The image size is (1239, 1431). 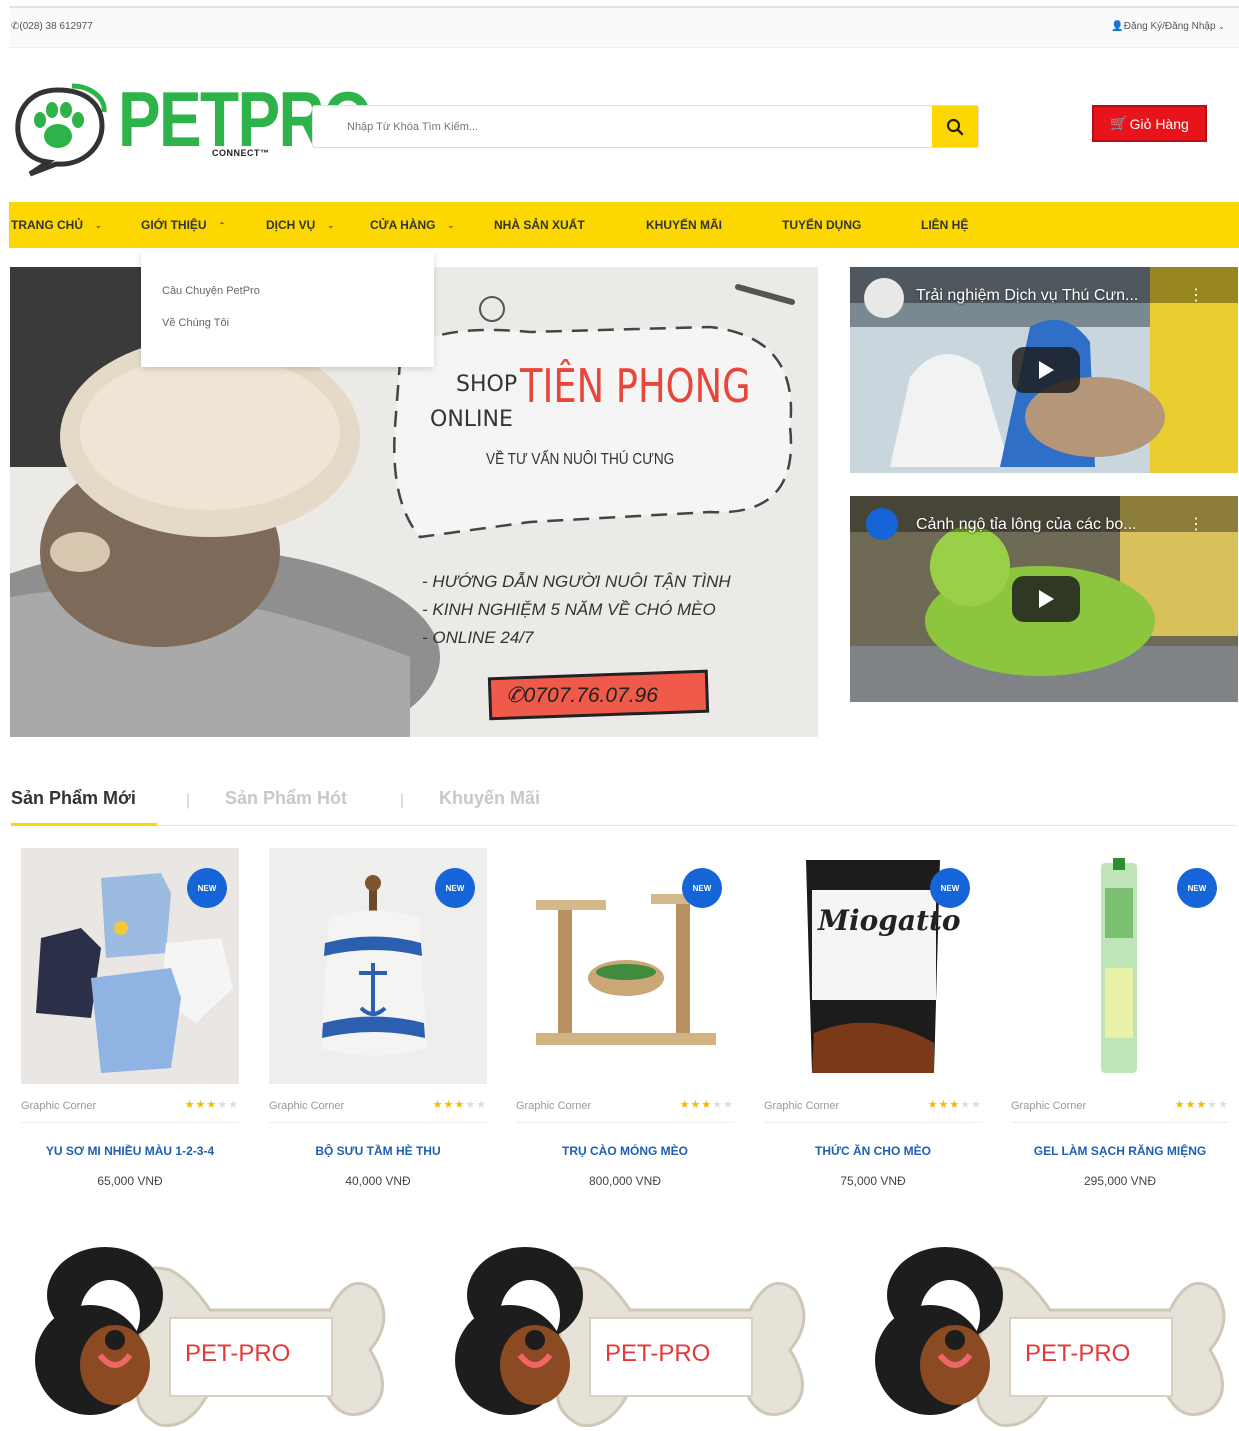 I want to click on search-input, so click(x=623, y=126).